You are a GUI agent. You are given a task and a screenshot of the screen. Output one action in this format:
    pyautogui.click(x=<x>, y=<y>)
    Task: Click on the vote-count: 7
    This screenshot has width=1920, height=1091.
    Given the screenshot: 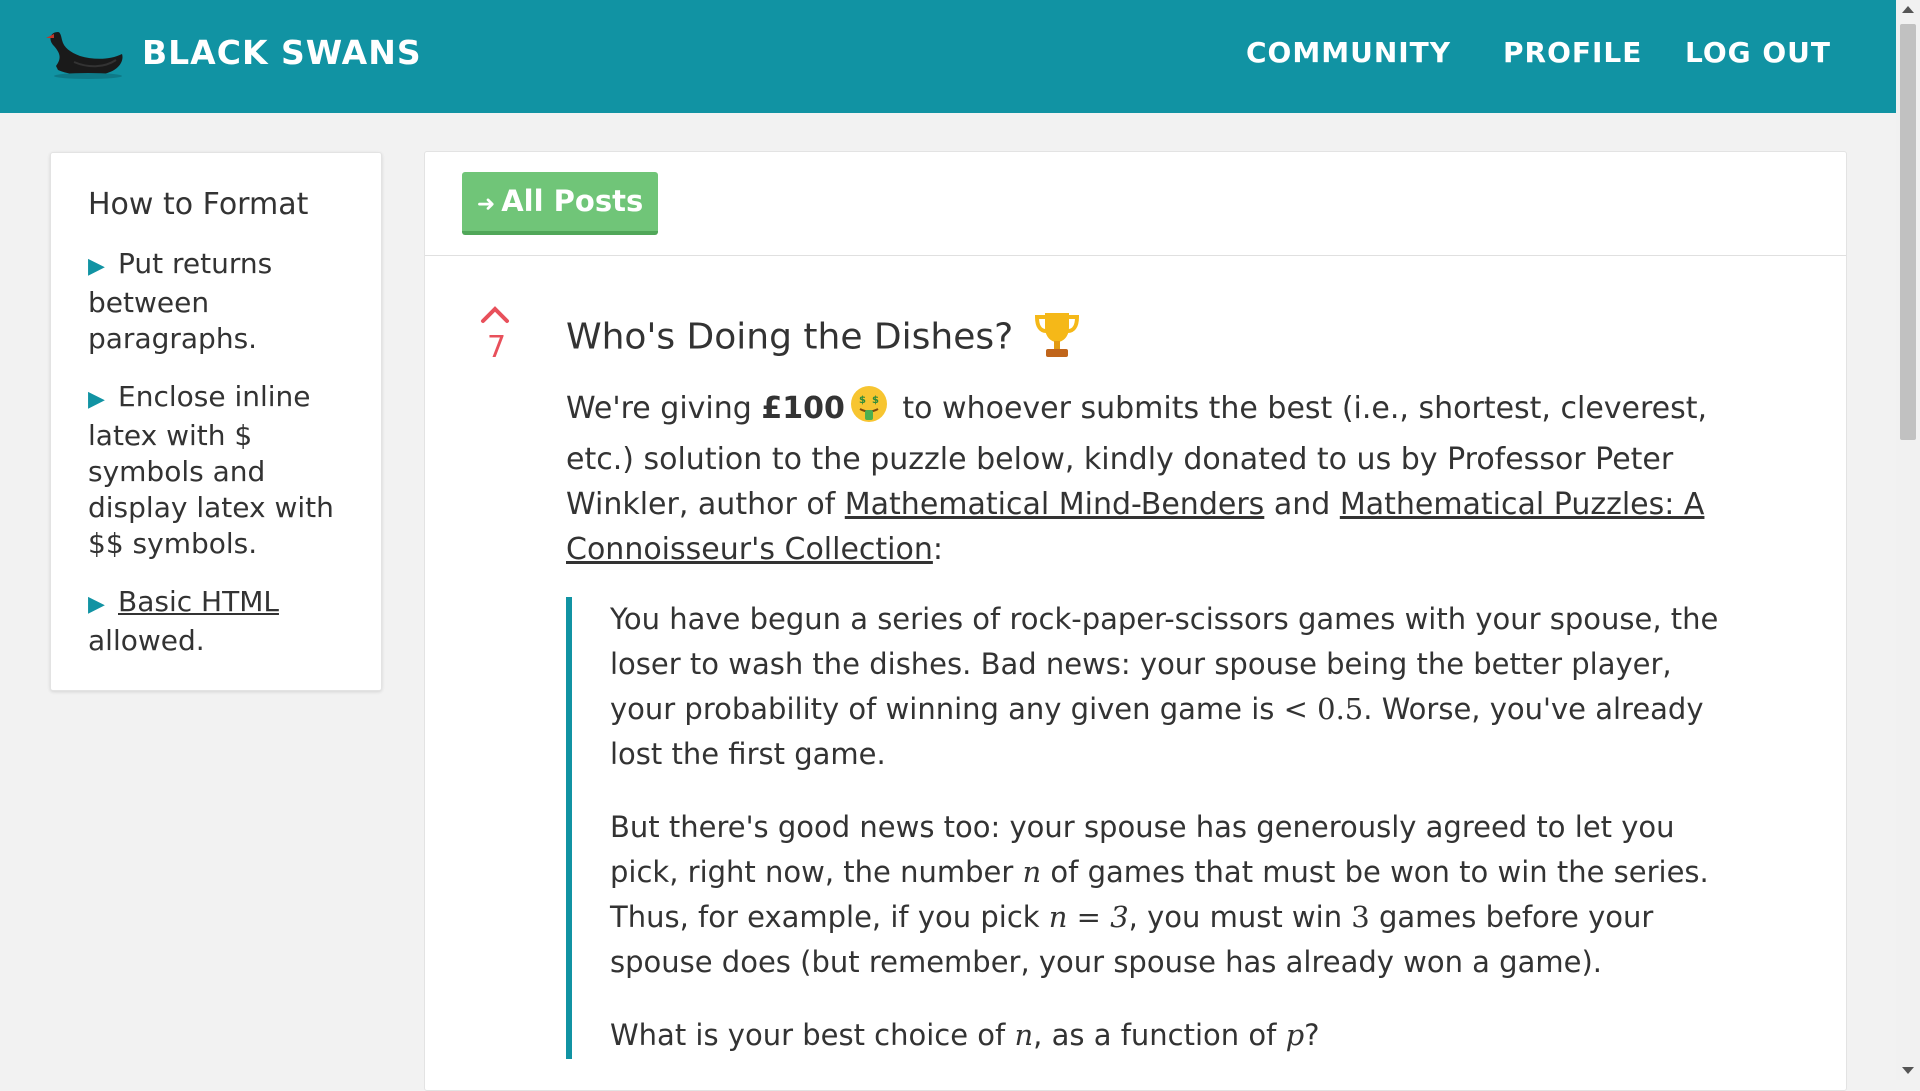 What is the action you would take?
    pyautogui.click(x=497, y=347)
    